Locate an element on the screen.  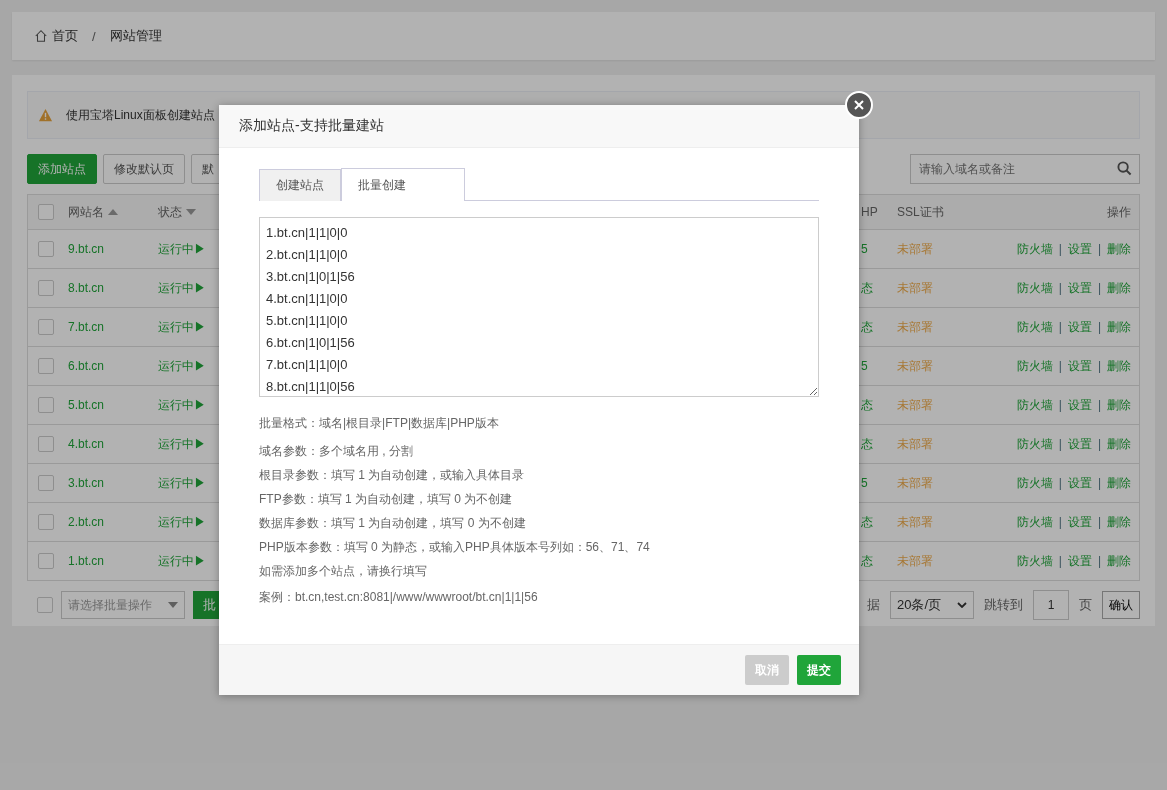
help-text: 域名参数：多个域名用 , 分割 is located at coordinates (336, 451).